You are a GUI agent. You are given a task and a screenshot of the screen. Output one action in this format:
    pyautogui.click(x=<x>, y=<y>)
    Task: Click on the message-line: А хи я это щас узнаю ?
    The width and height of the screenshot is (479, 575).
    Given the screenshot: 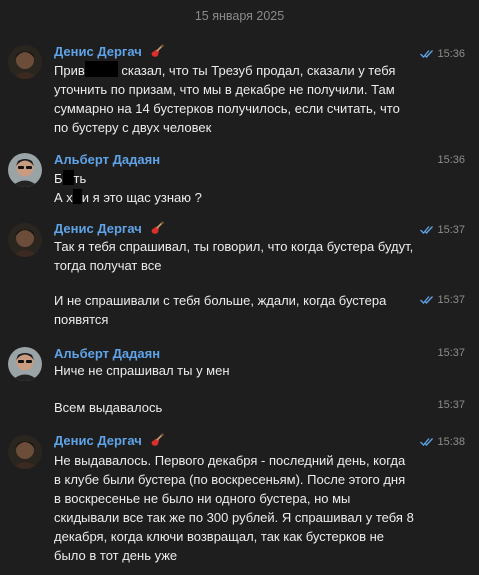 What is the action you would take?
    pyautogui.click(x=128, y=197)
    